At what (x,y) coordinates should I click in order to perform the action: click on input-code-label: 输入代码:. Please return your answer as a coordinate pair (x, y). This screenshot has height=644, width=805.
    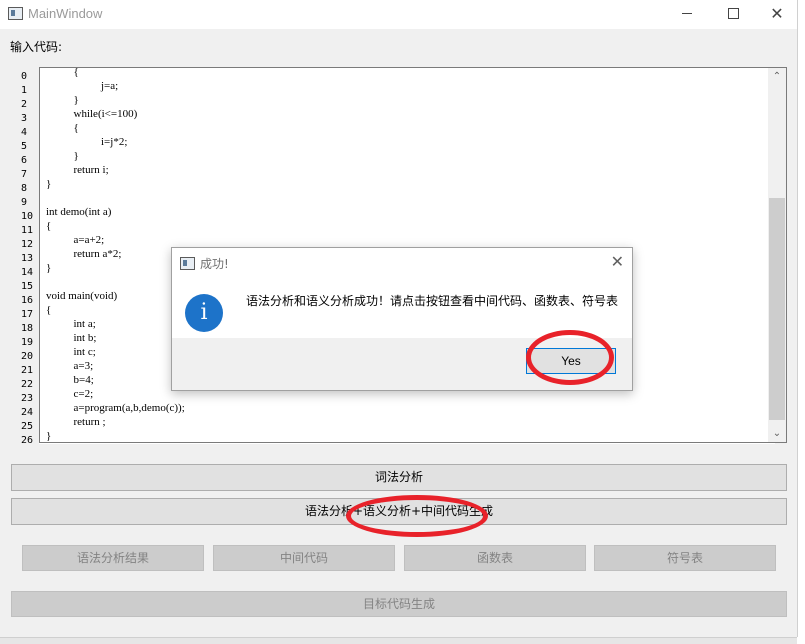
    Looking at the image, I should click on (36, 47).